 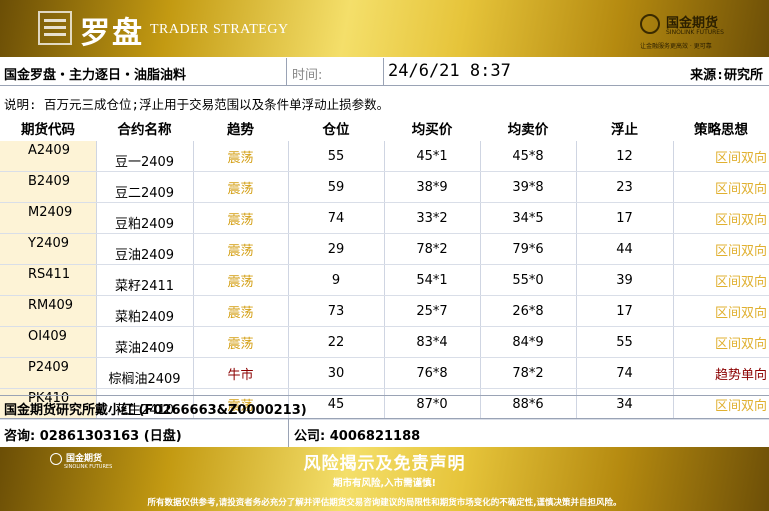 What do you see at coordinates (48, 129) in the screenshot?
I see `header-code: 期货代码` at bounding box center [48, 129].